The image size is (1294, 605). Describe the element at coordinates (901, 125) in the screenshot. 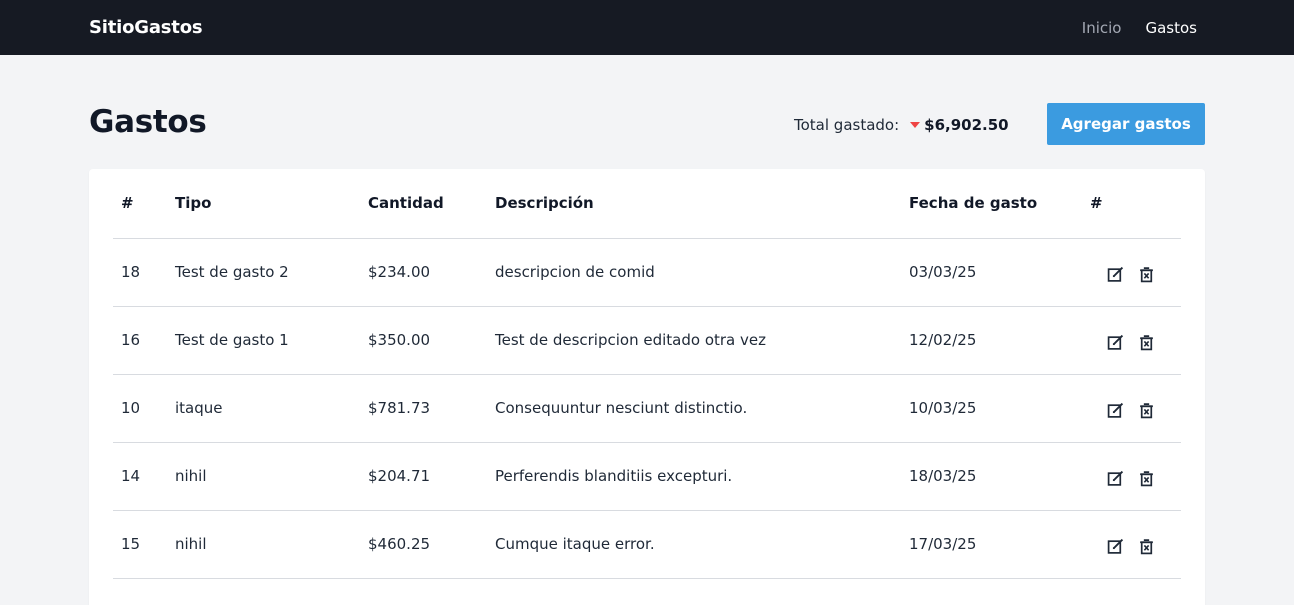

I see `total-spent: Total gastado: $6,902.50` at that location.